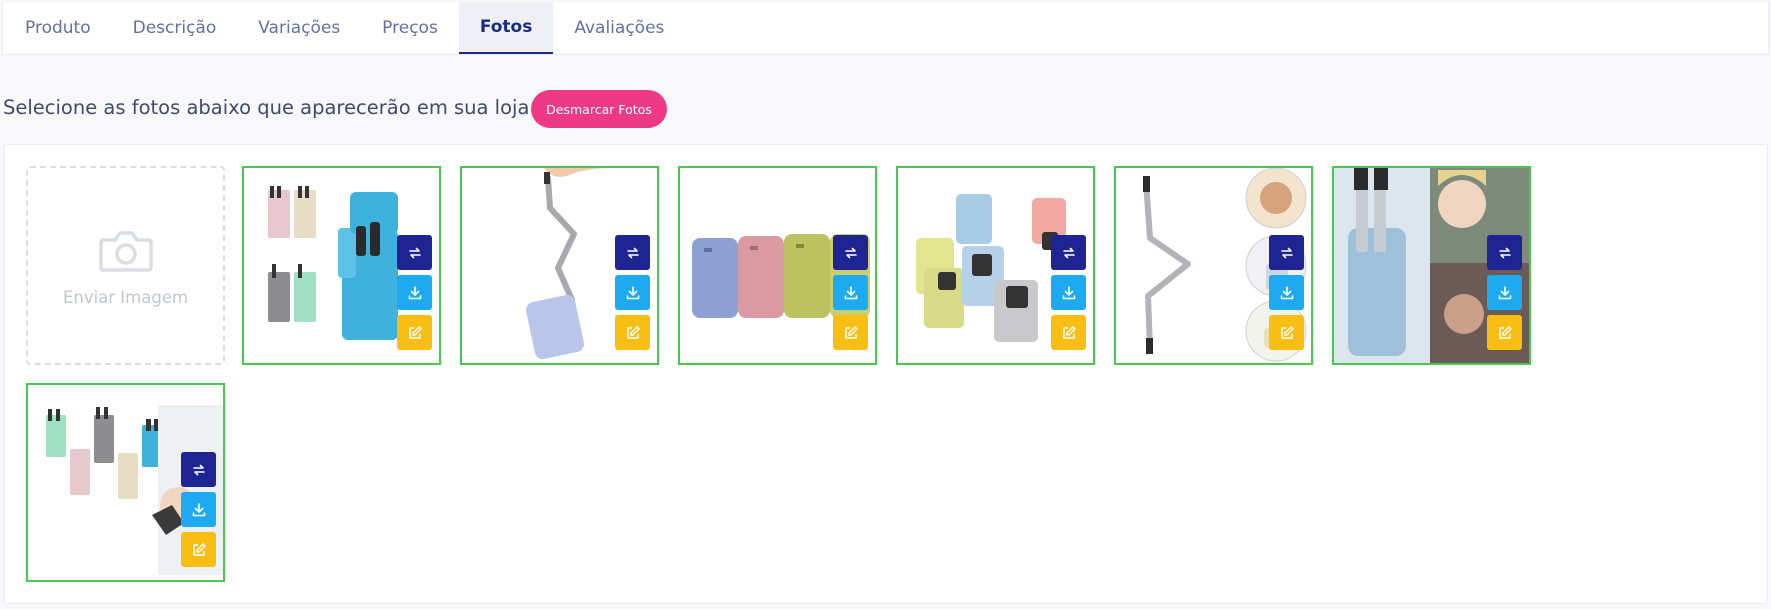  Describe the element at coordinates (599, 109) in the screenshot. I see `unselect-photos-button: Desmarcar Fotos` at that location.